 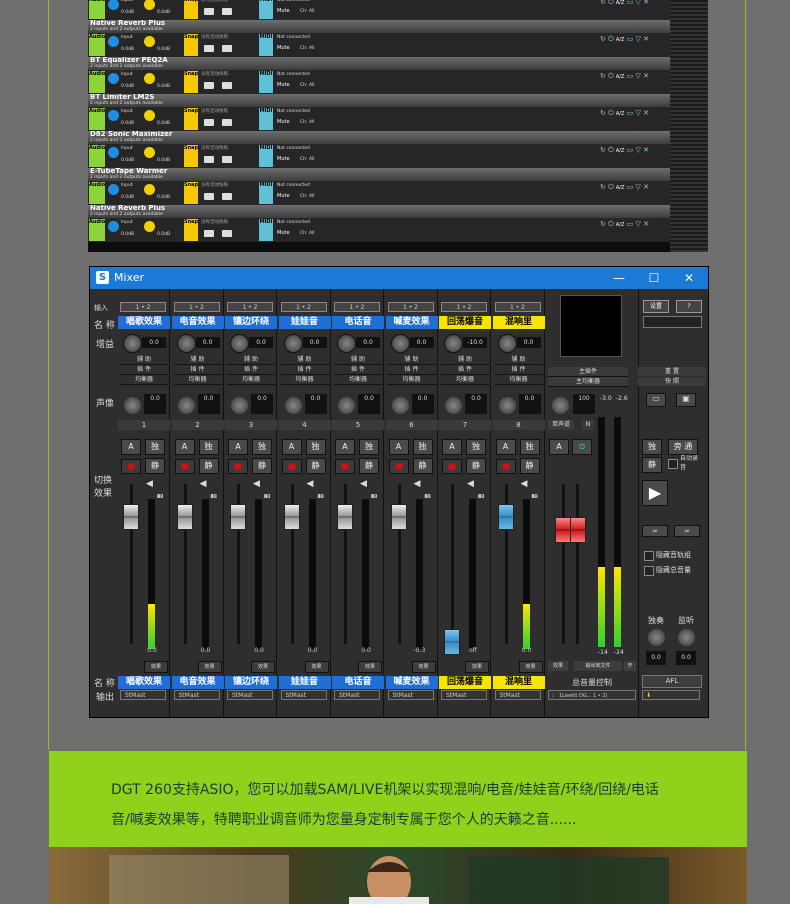 What do you see at coordinates (649, 571) in the screenshot?
I see `hide-master-checkbox` at bounding box center [649, 571].